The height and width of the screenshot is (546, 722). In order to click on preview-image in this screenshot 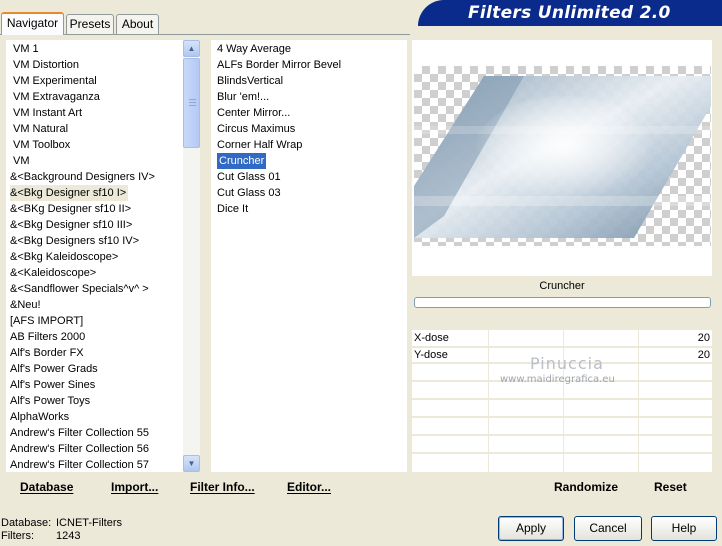, I will do `click(562, 156)`.